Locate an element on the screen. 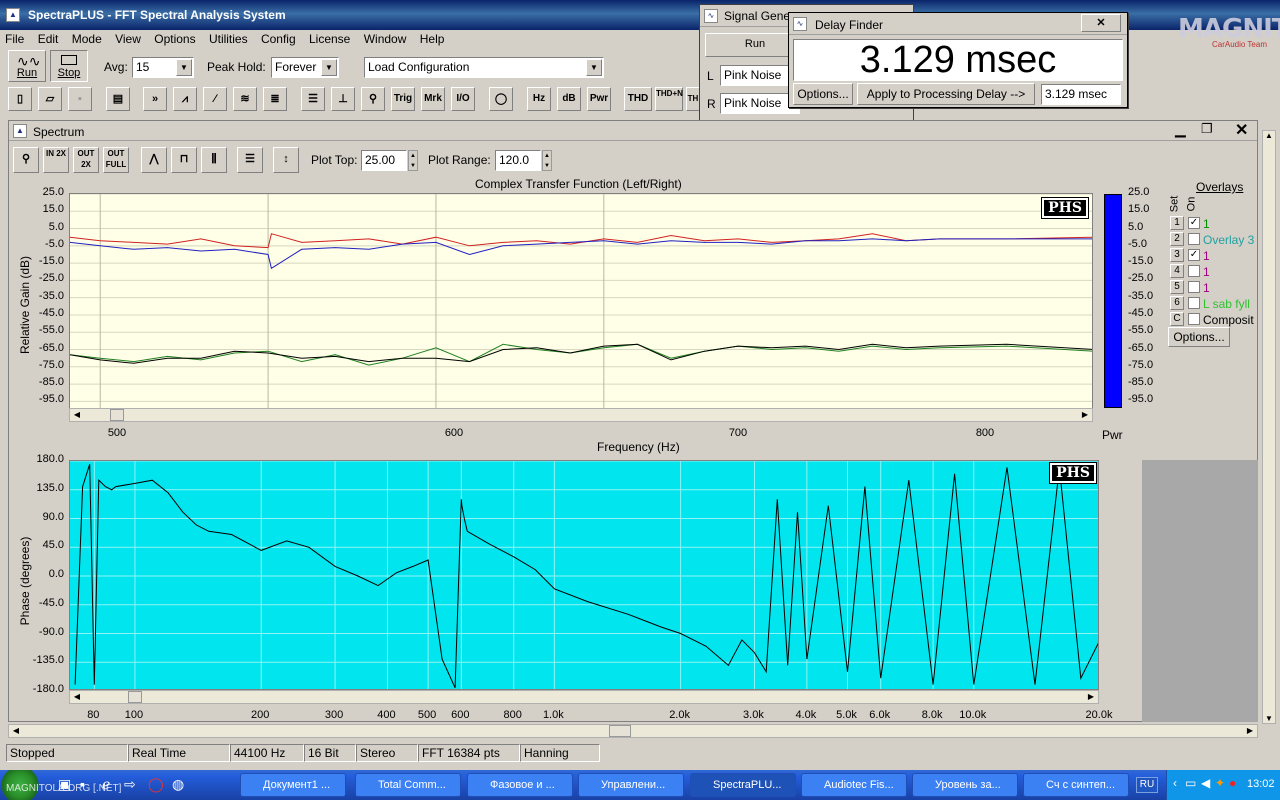 This screenshot has width=1280, height=800. waterfall-icon: ≋ is located at coordinates (245, 99).